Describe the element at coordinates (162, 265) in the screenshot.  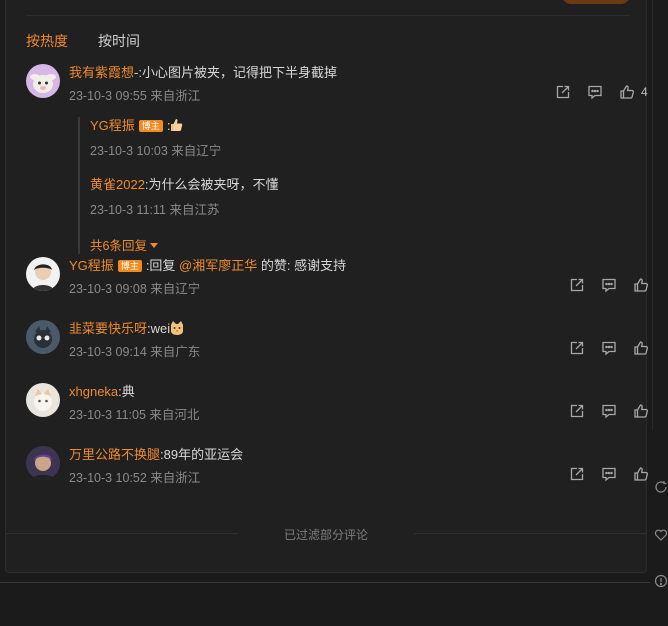
I see `comment-text-prefix: :回复` at that location.